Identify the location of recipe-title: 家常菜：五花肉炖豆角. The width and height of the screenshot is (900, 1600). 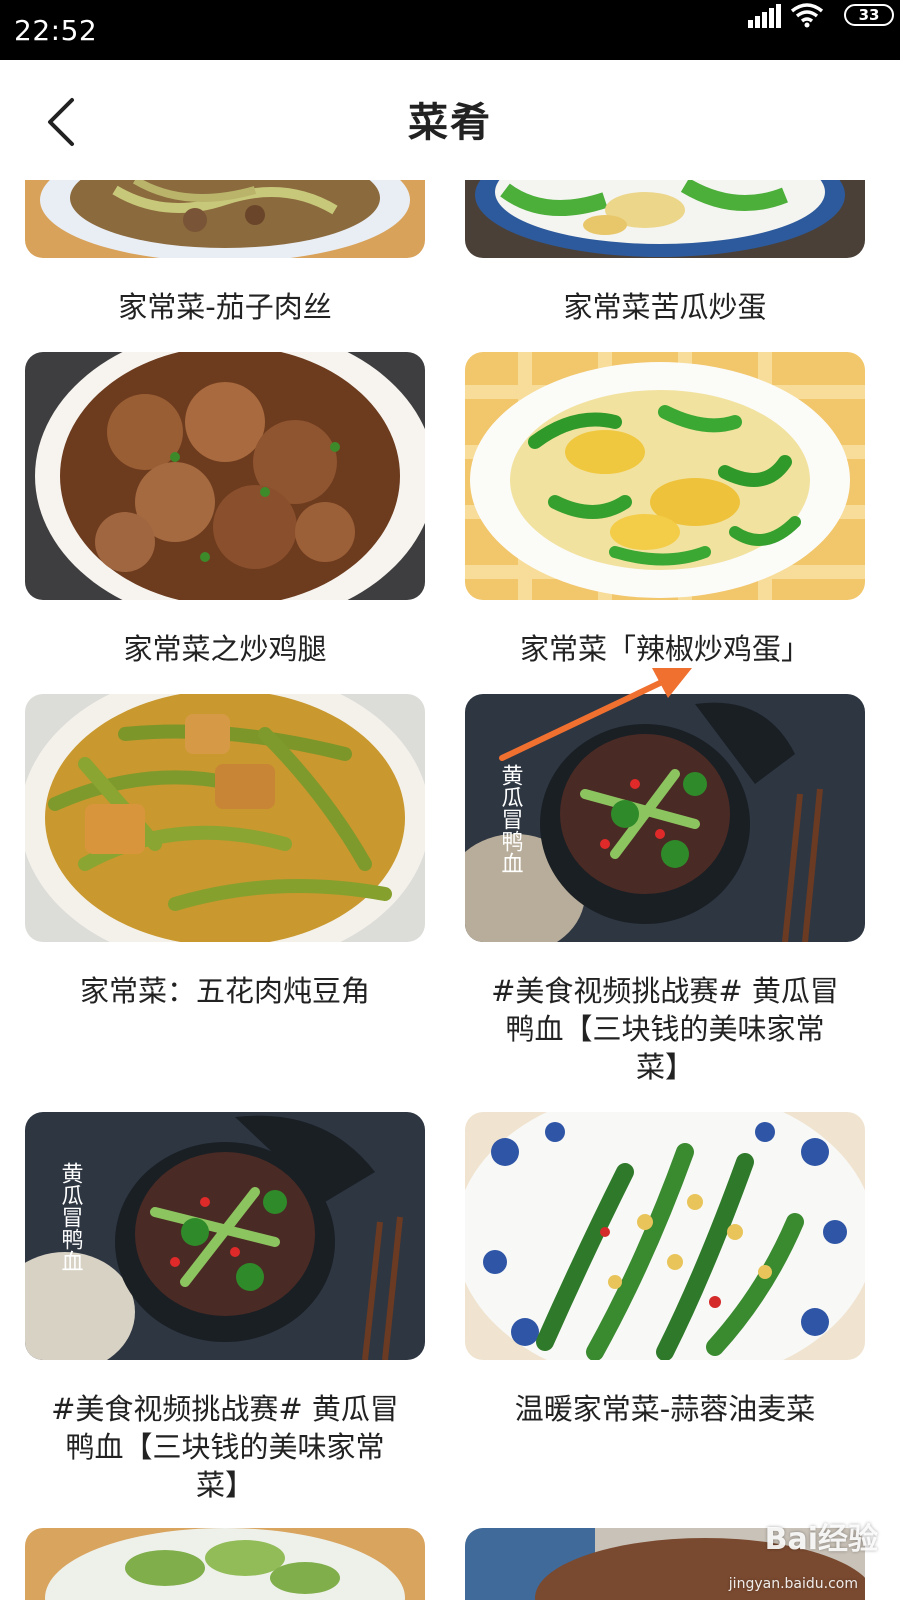
(225, 991).